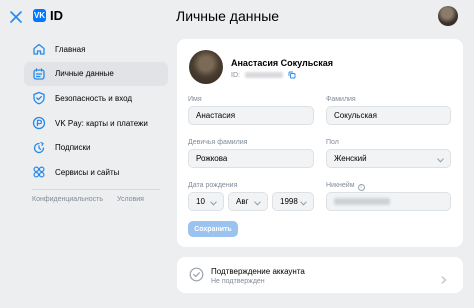 The width and height of the screenshot is (474, 308). I want to click on last-name-input: Сокульская, so click(388, 115).